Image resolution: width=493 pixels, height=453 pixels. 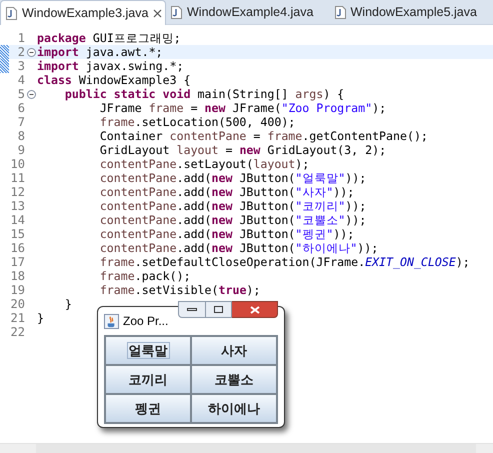 I want to click on line-number: 13, so click(x=17, y=206).